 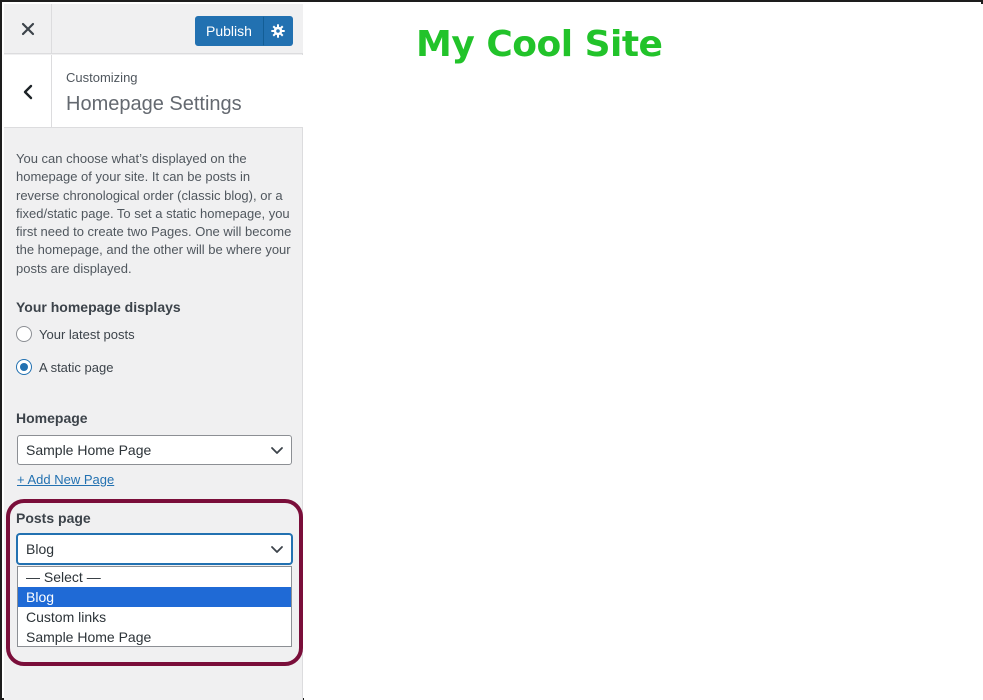 What do you see at coordinates (76, 367) in the screenshot?
I see `radio-label: A static page` at bounding box center [76, 367].